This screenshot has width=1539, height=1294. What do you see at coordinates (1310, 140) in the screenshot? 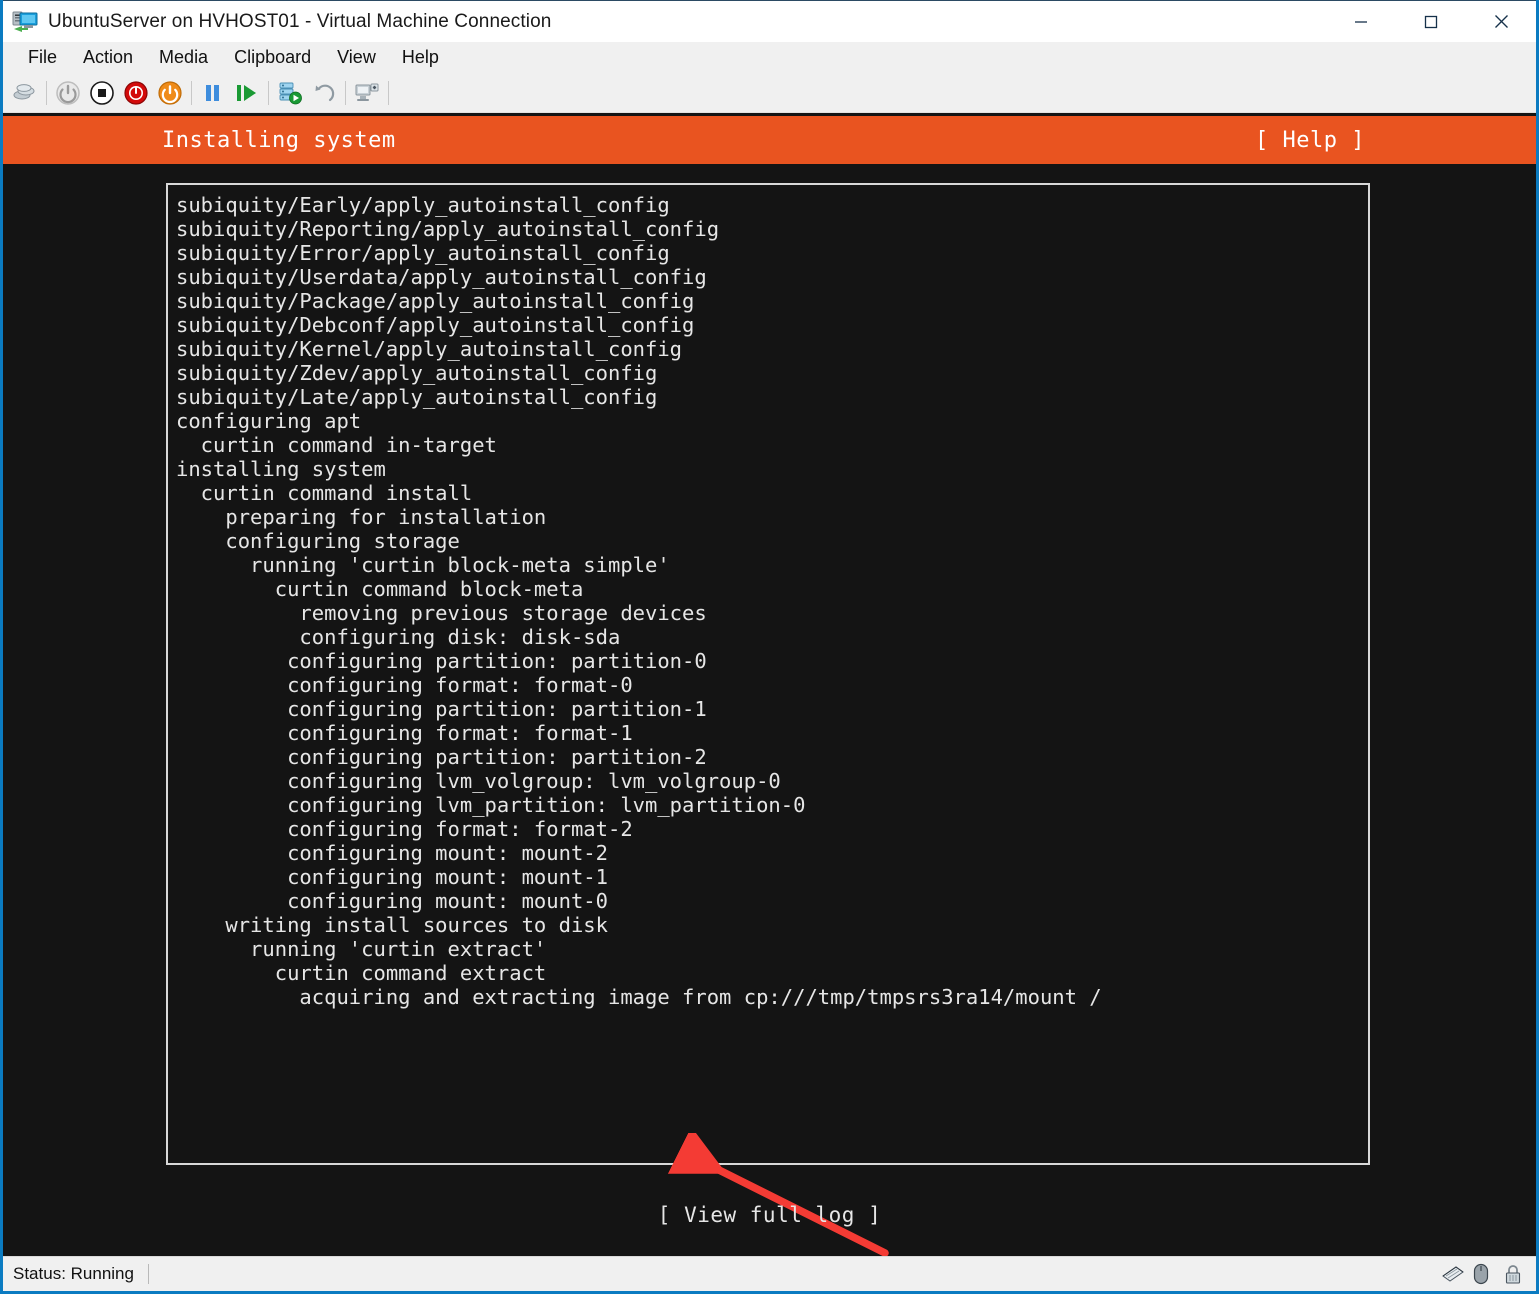
I see `help-button: [ Help ]` at bounding box center [1310, 140].